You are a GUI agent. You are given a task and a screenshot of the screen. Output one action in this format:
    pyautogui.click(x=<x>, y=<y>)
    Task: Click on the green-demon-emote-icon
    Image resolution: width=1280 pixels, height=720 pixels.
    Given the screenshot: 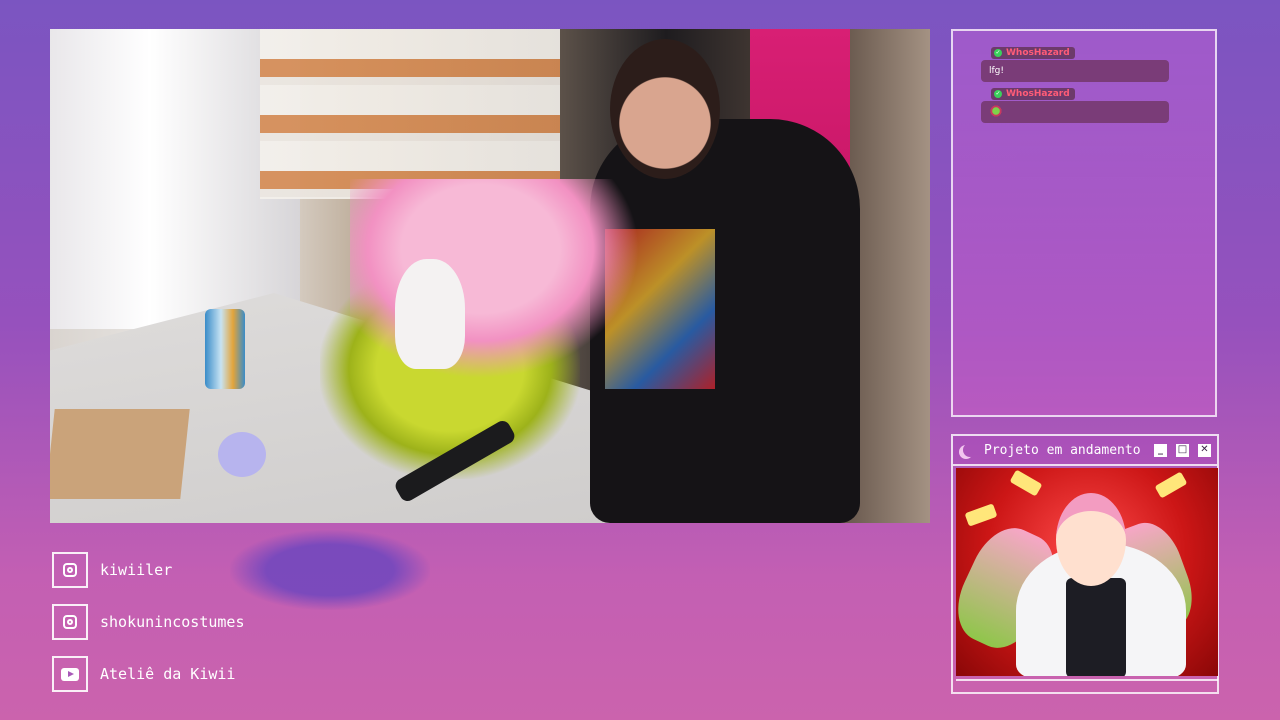 What is the action you would take?
    pyautogui.click(x=996, y=111)
    